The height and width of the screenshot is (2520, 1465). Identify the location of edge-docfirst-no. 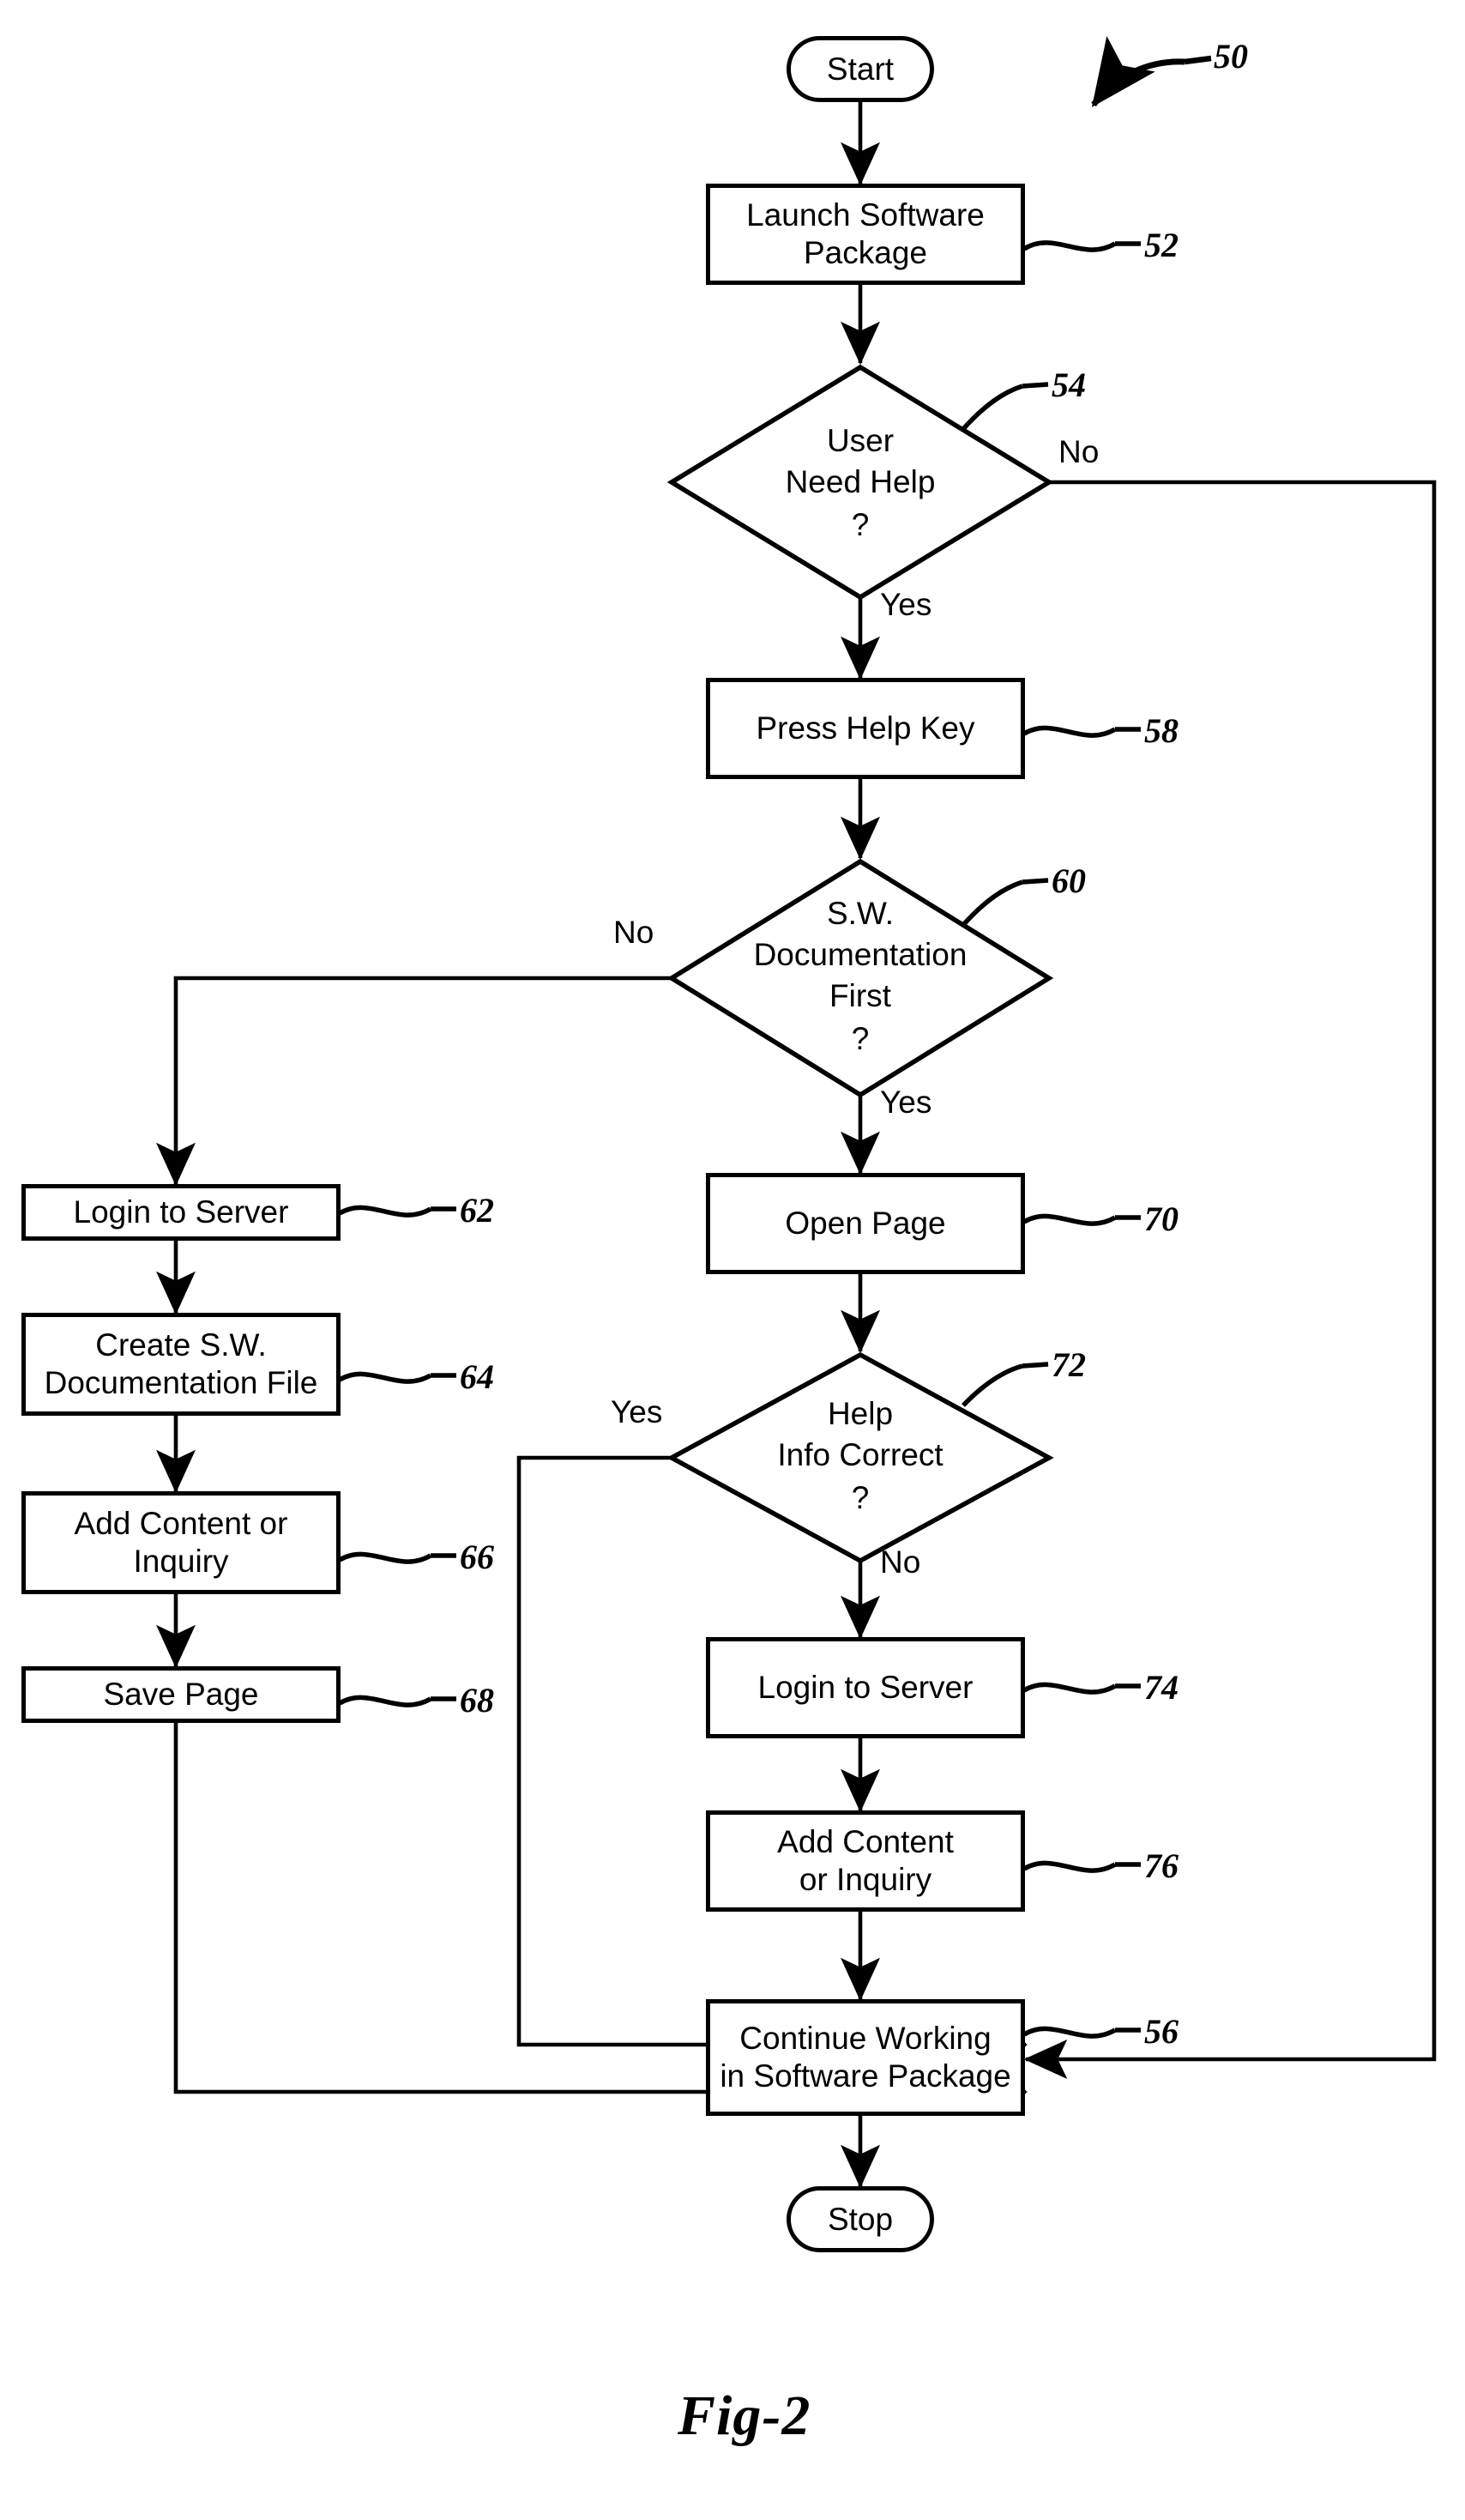
(413, 1081).